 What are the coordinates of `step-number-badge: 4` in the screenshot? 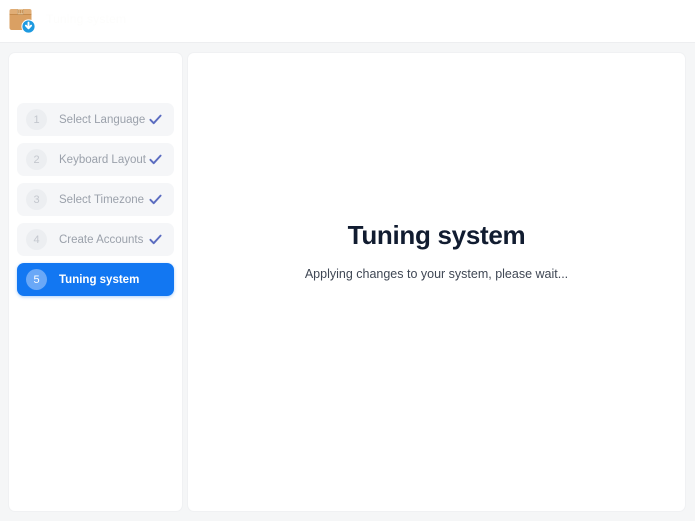 It's located at (36, 239).